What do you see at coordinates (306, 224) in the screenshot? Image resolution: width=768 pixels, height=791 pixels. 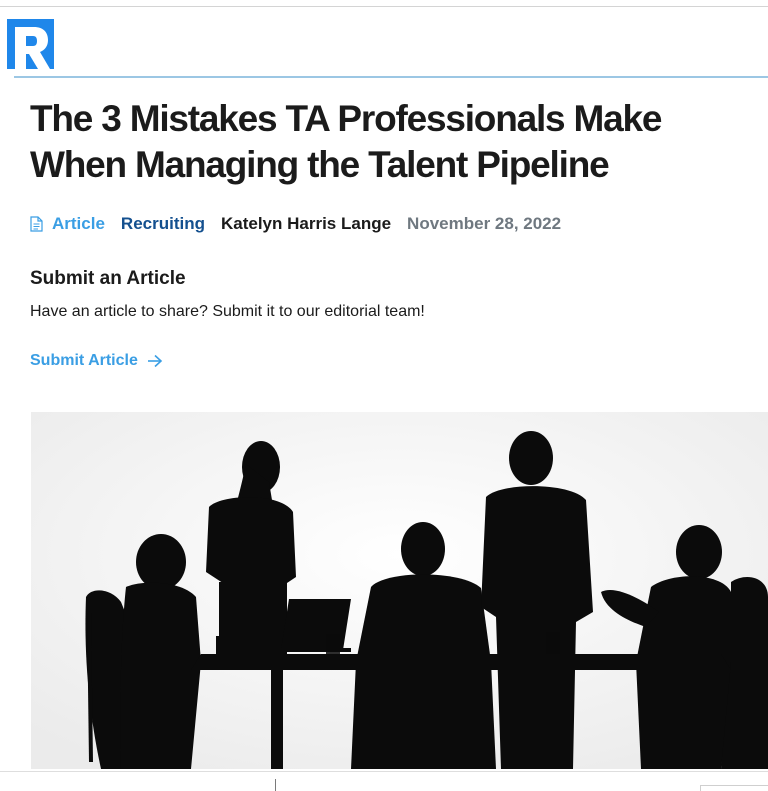 I see `author-link: Katelyn Harris Lange` at bounding box center [306, 224].